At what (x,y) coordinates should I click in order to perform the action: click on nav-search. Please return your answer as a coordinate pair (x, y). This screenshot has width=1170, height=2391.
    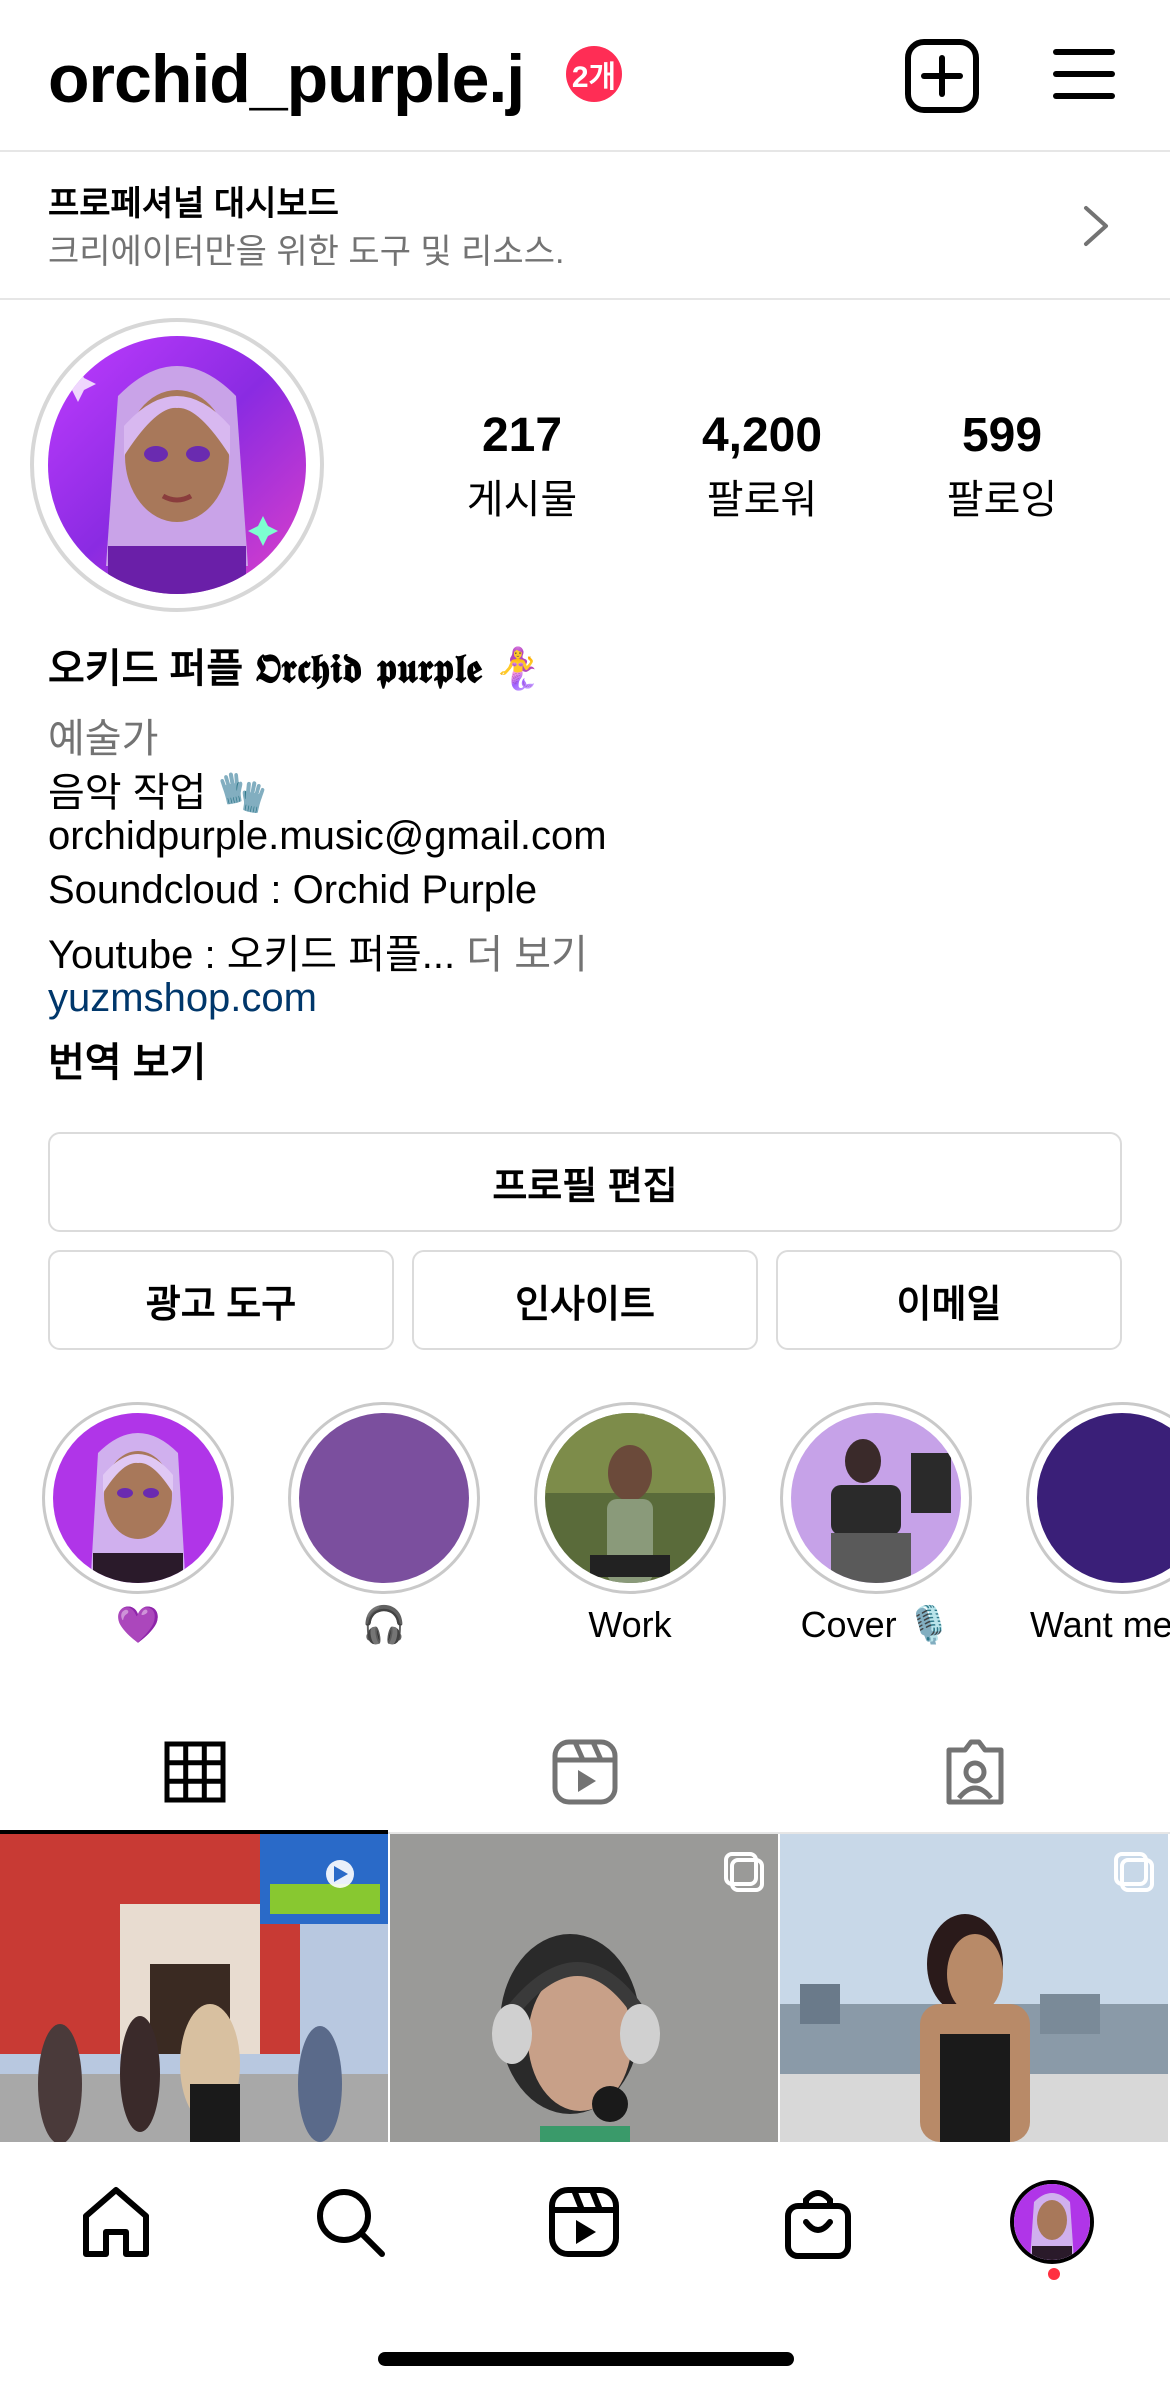
    Looking at the image, I should click on (350, 2222).